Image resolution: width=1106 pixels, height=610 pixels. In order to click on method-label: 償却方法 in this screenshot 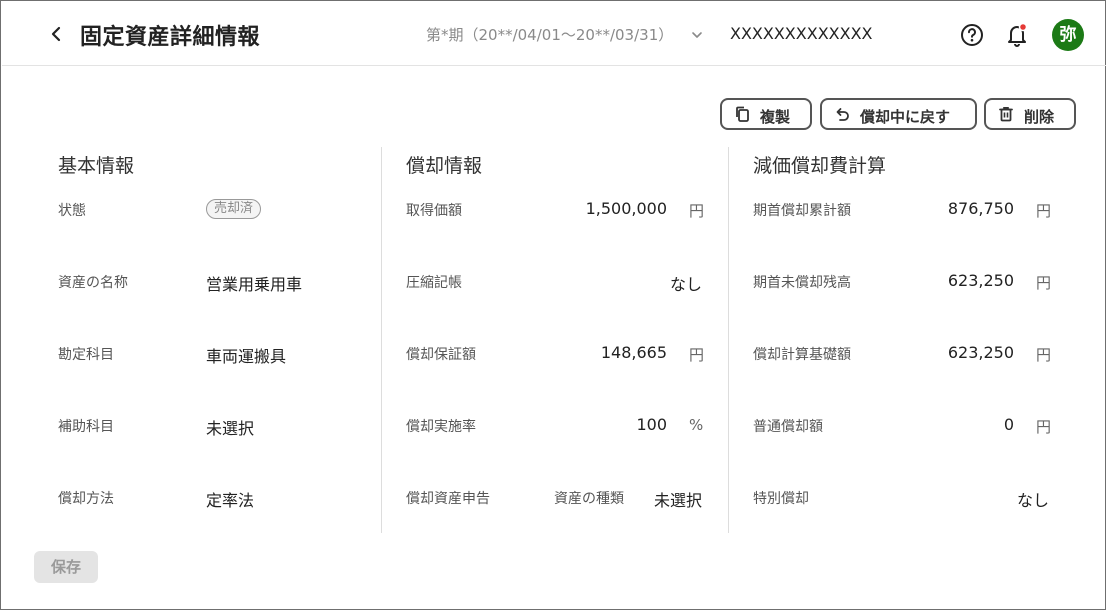, I will do `click(86, 499)`.